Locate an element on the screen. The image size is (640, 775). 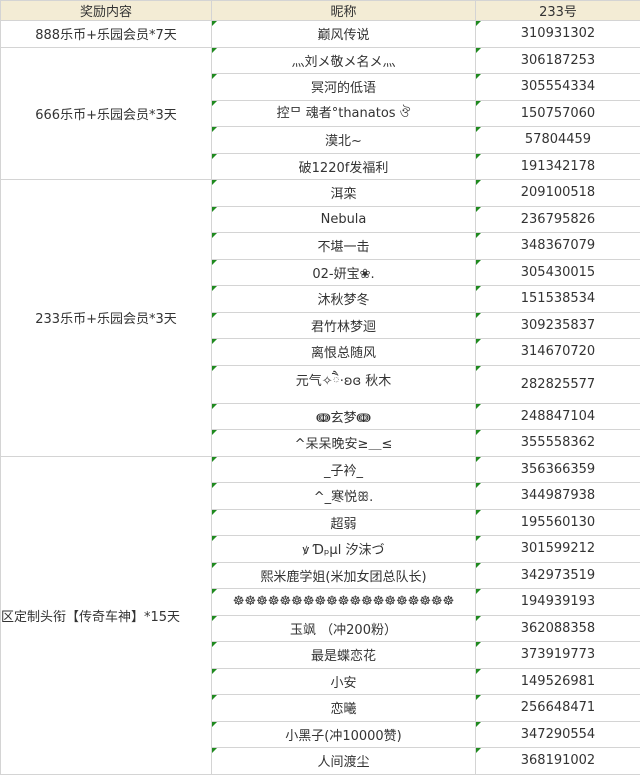
id-cell: 310931302 is located at coordinates (558, 34).